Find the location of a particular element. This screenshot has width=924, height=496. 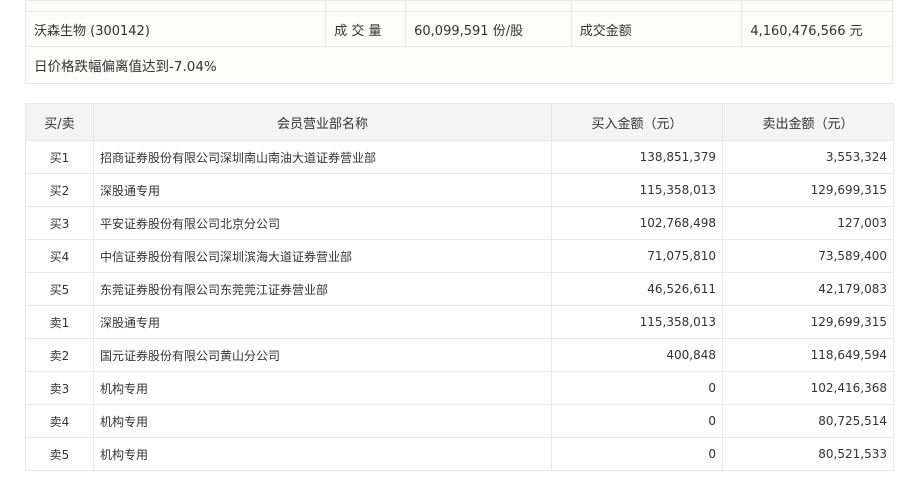

row-branch-name: 平安证券股份有限公司北京分公司 is located at coordinates (322, 223).